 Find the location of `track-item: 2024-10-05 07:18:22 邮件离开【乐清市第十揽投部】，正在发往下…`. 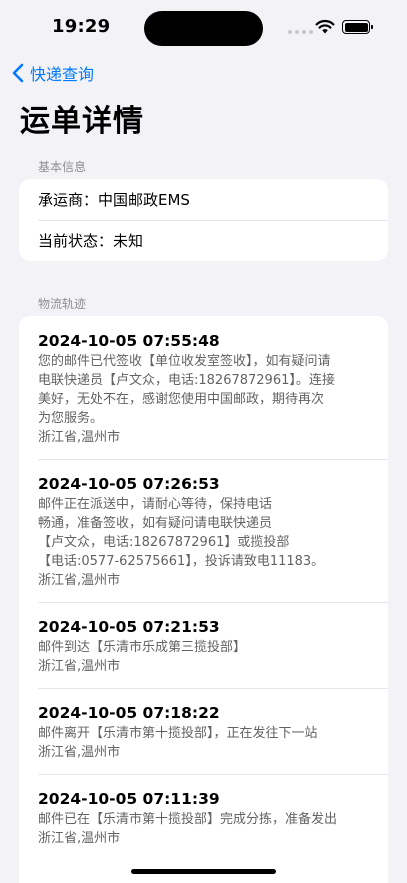

track-item: 2024-10-05 07:18:22 邮件离开【乐清市第十揽投部】，正在发往下… is located at coordinates (203, 731).